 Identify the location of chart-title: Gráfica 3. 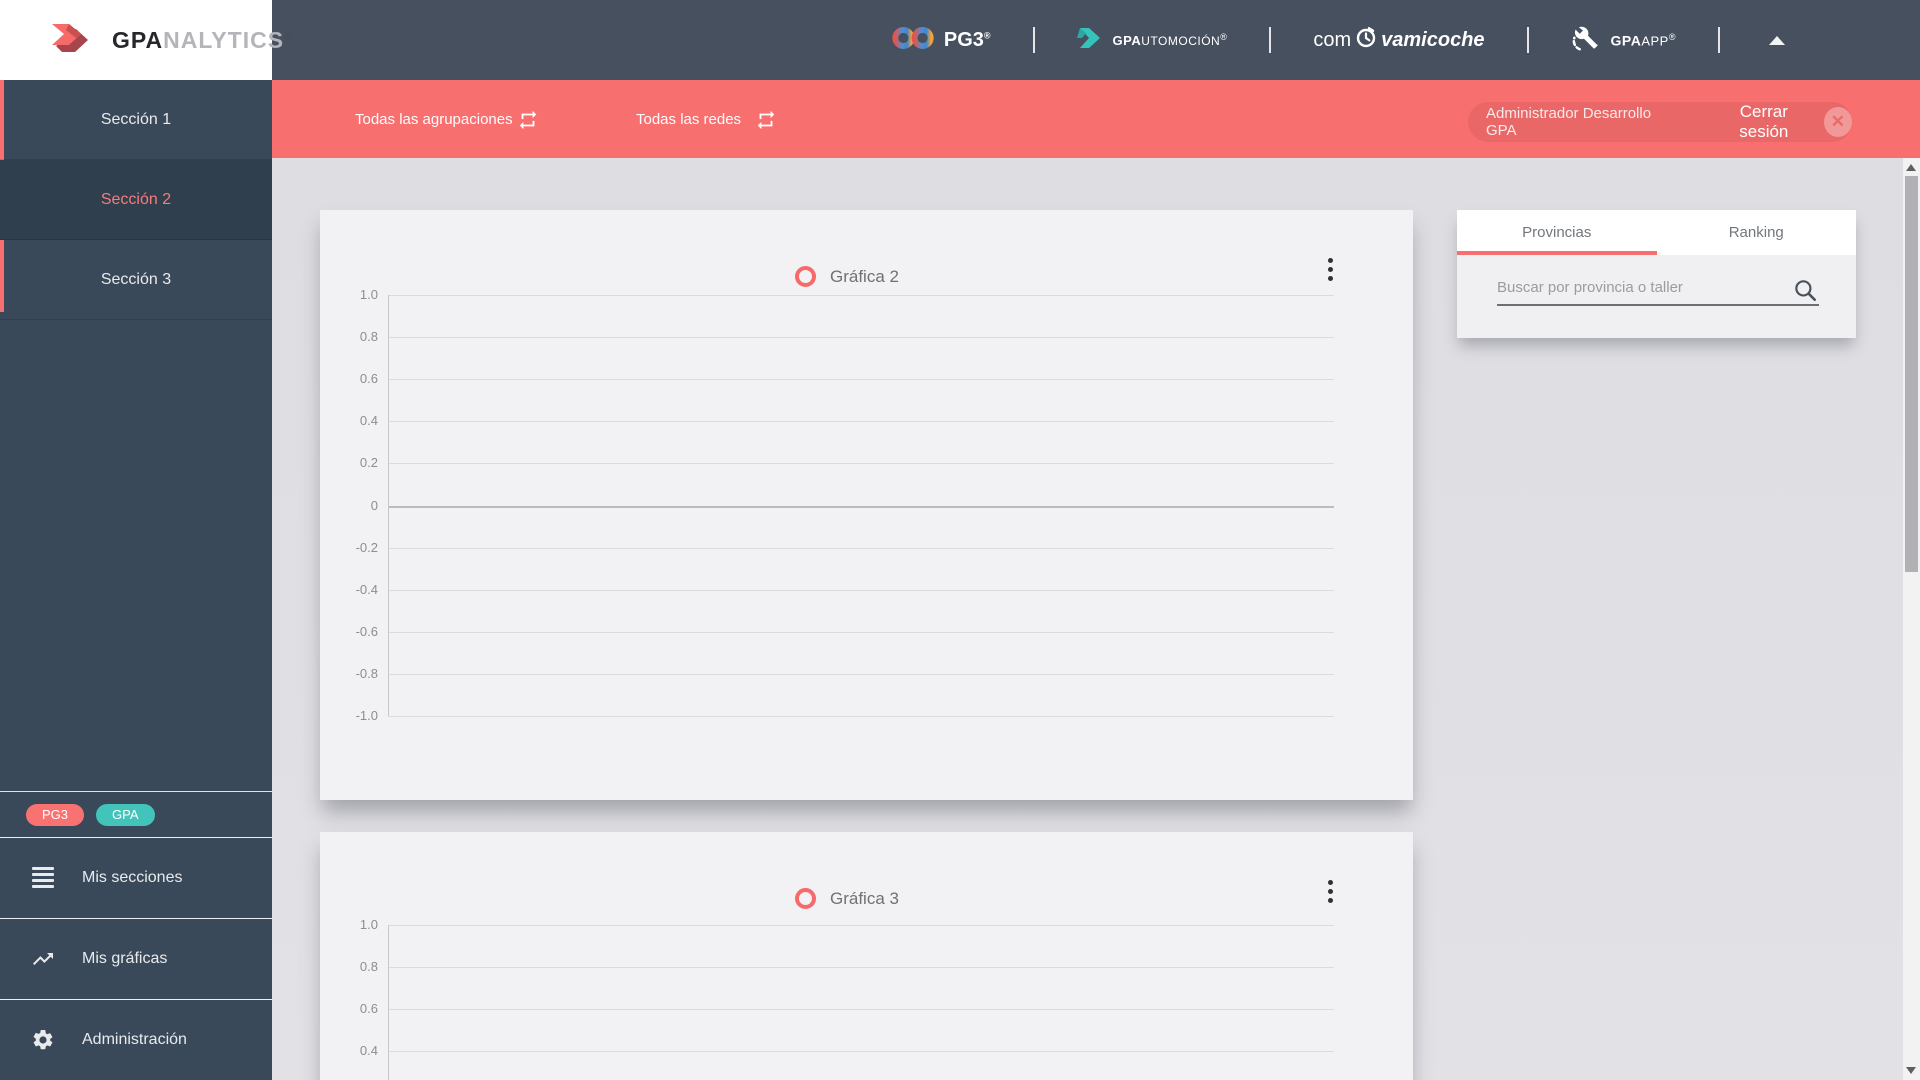
(864, 898).